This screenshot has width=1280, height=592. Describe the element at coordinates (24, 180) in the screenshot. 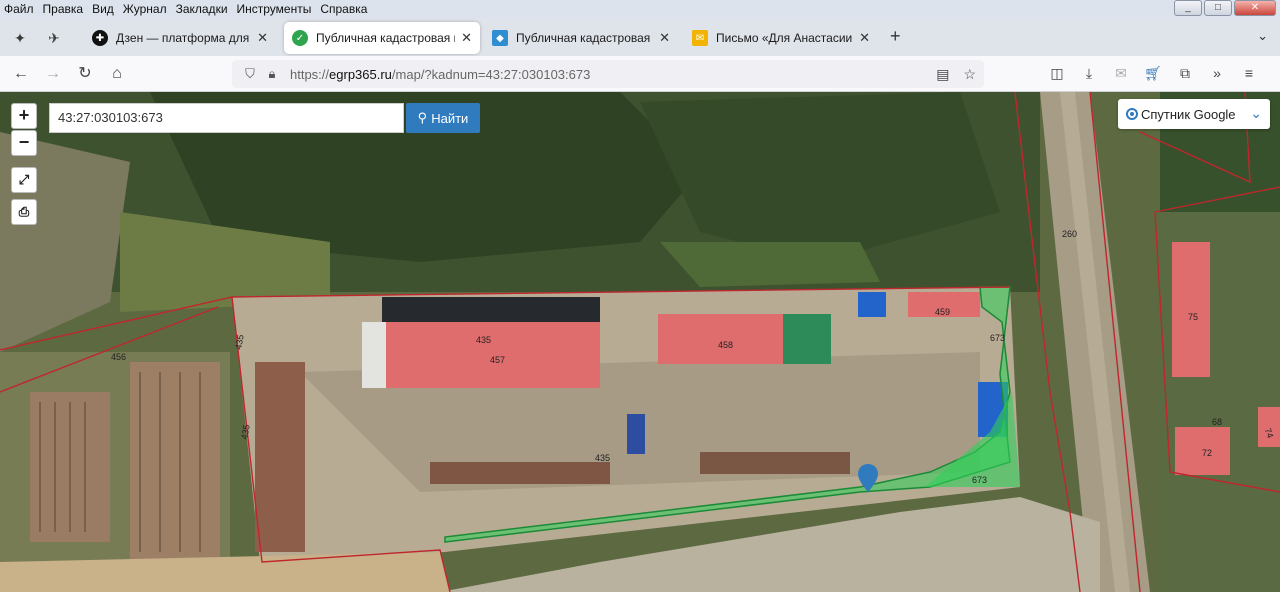

I see `fullscreen-icon: ⤢` at that location.